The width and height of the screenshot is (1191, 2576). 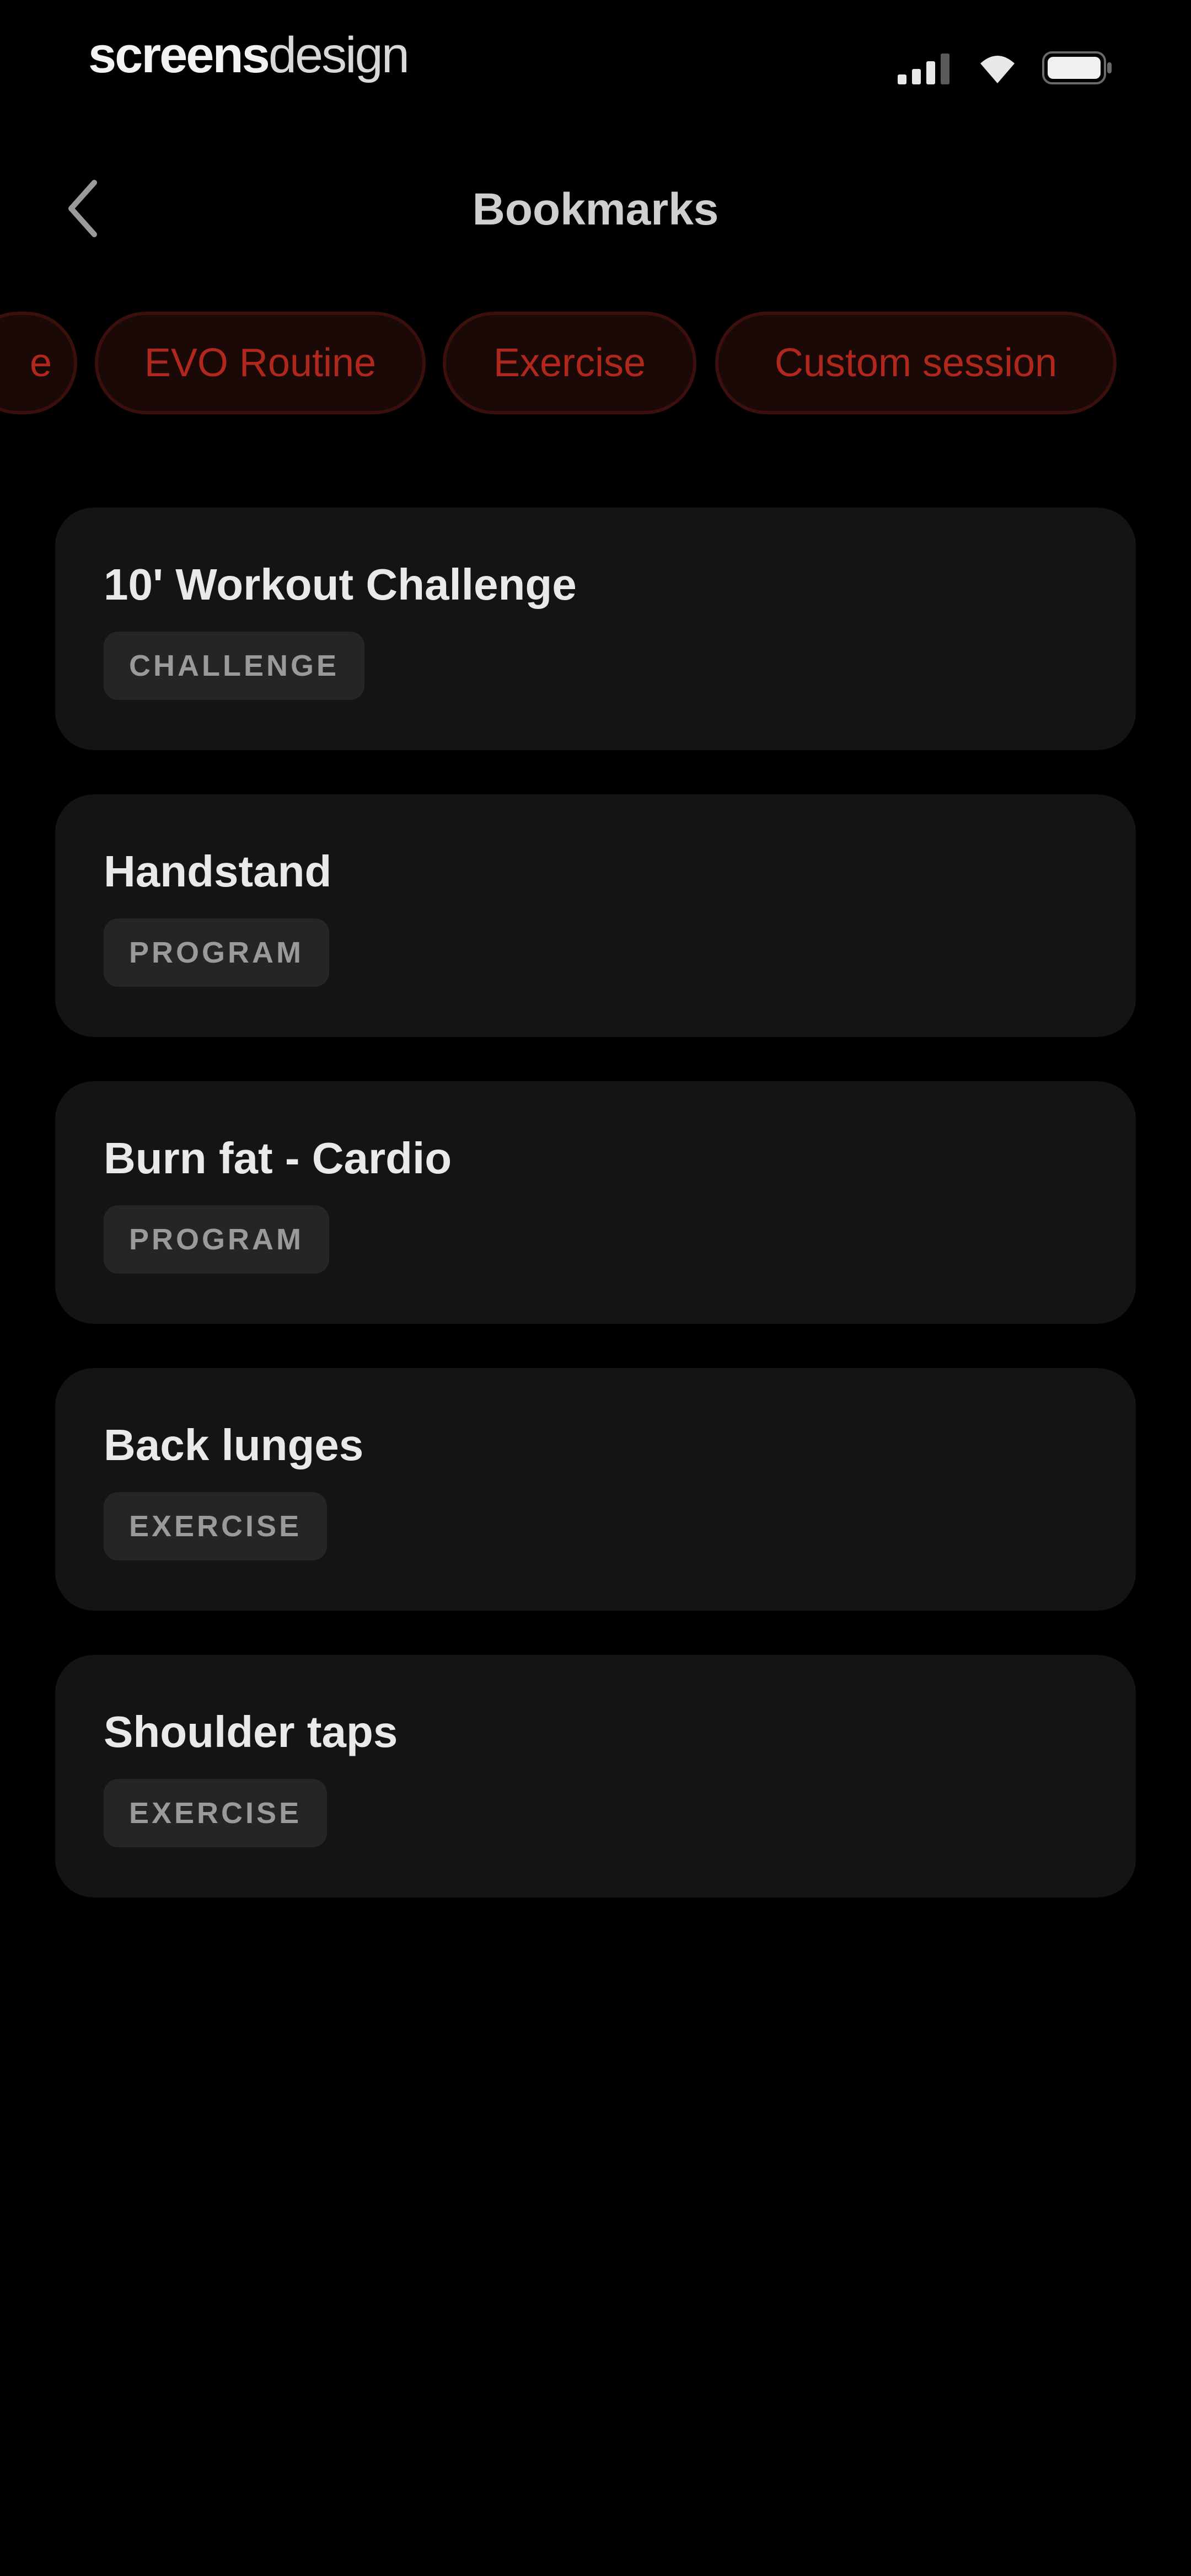 I want to click on brand-logo: screensdesign, so click(x=249, y=55).